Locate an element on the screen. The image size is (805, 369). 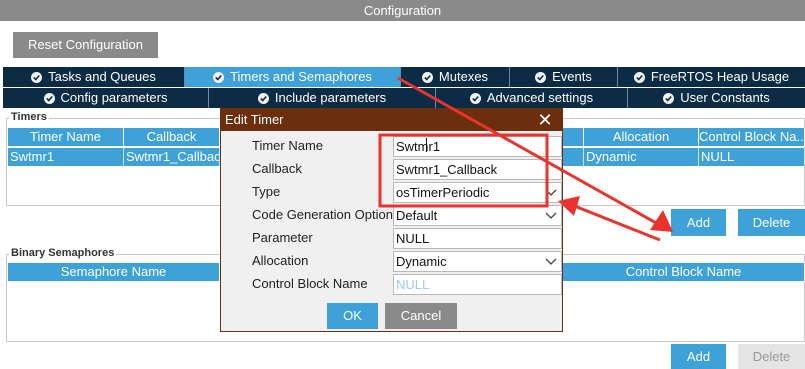
tab-label: Timers and Semaphores is located at coordinates (301, 76).